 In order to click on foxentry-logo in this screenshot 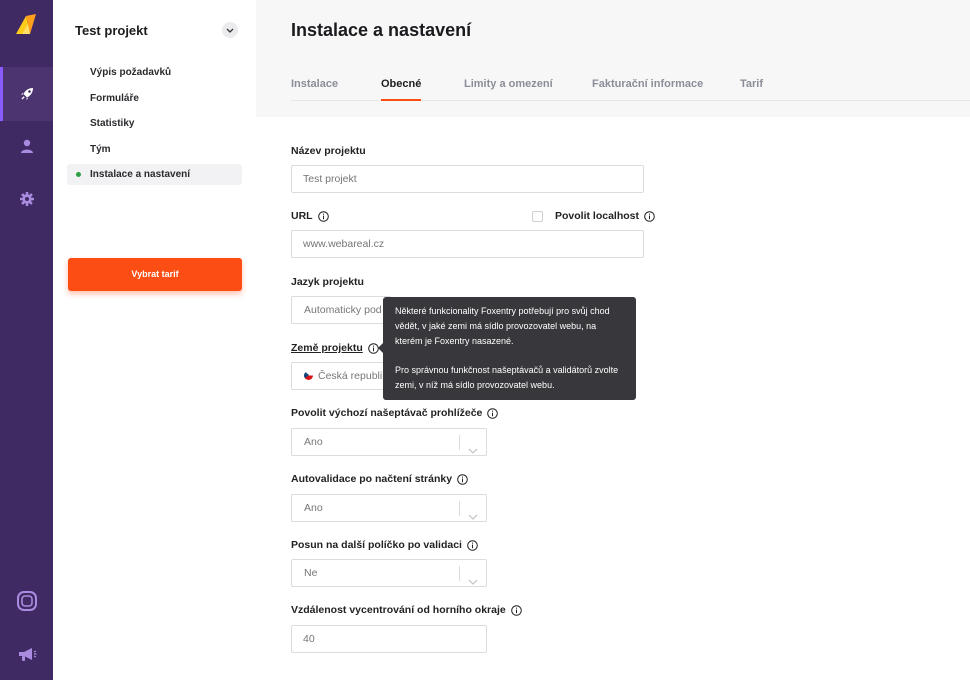, I will do `click(26, 24)`.